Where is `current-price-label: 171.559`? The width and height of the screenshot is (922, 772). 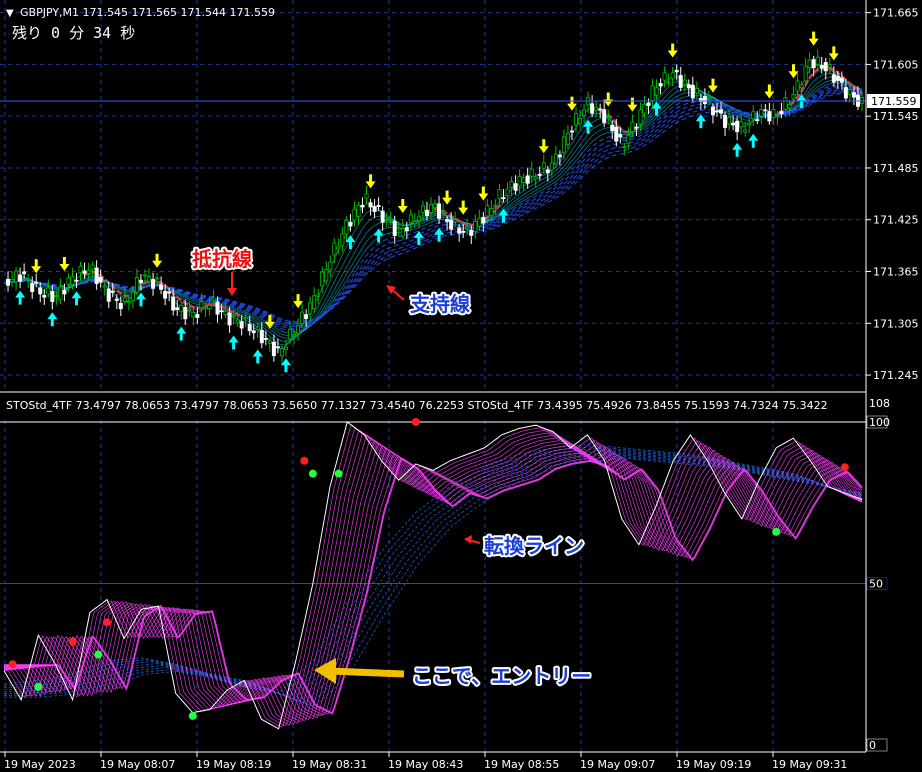
current-price-label: 171.559 is located at coordinates (894, 101).